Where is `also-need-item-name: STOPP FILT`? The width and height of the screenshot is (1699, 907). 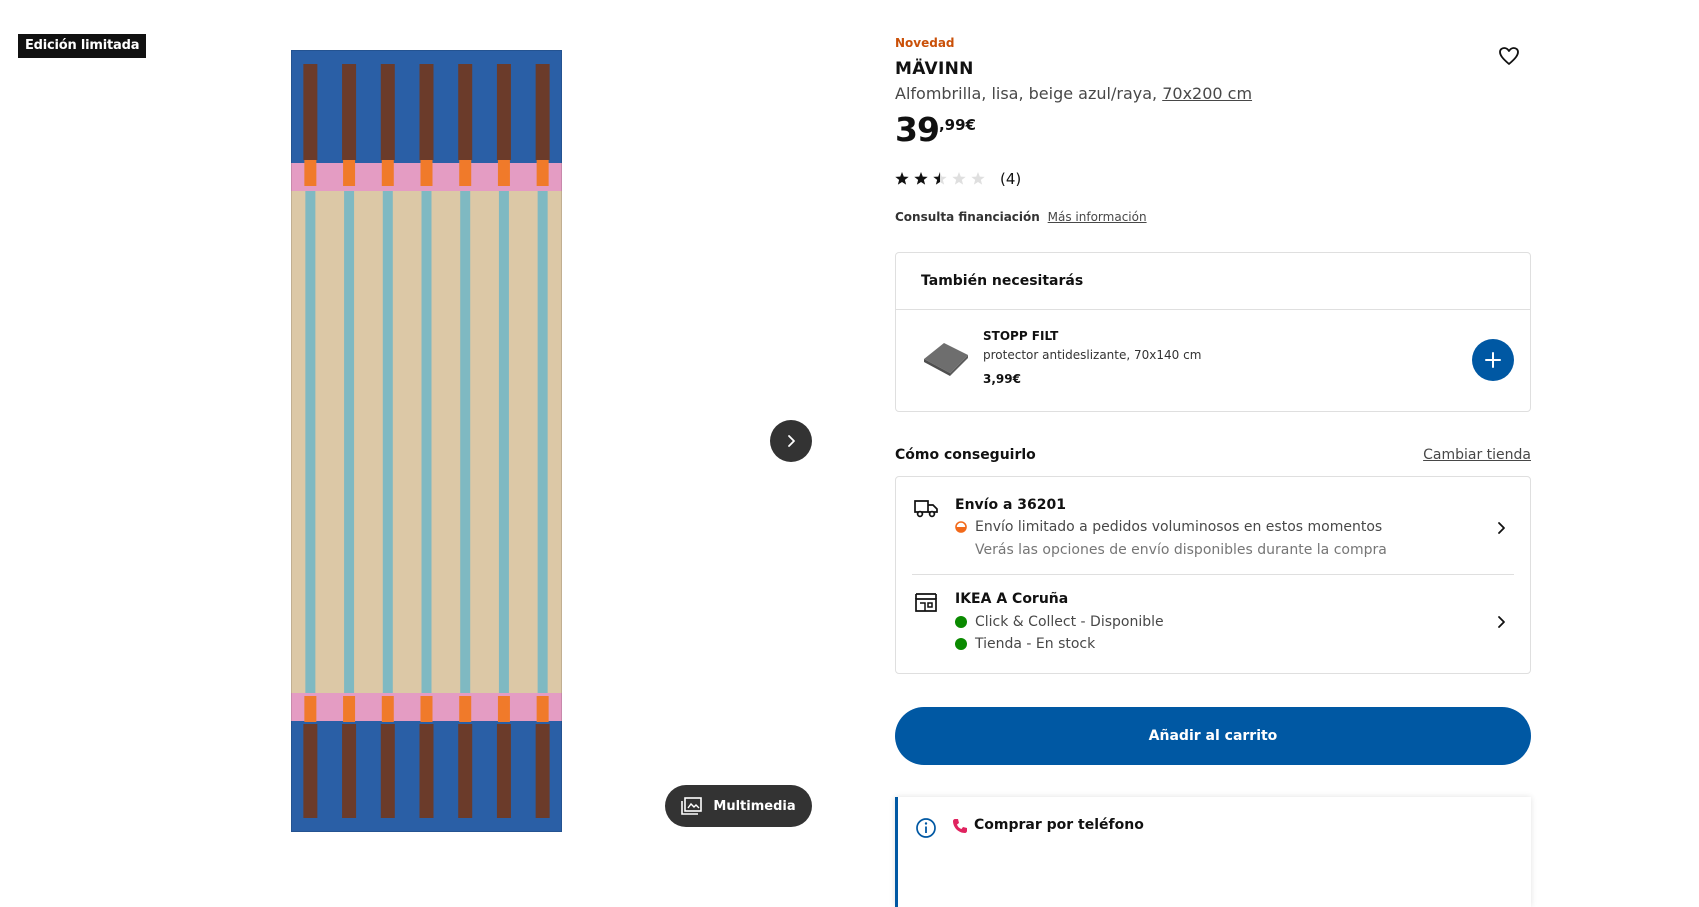 also-need-item-name: STOPP FILT is located at coordinates (1020, 336).